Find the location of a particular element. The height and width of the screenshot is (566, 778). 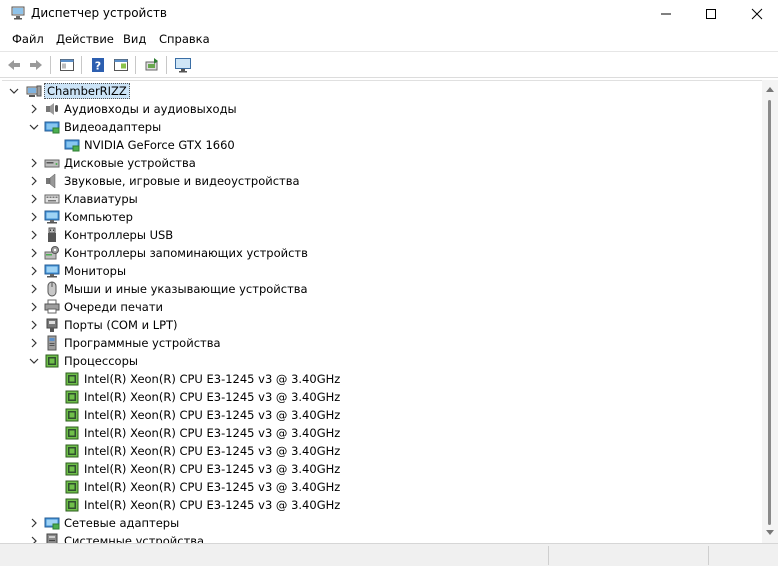

update-driver-icon is located at coordinates (151, 64).